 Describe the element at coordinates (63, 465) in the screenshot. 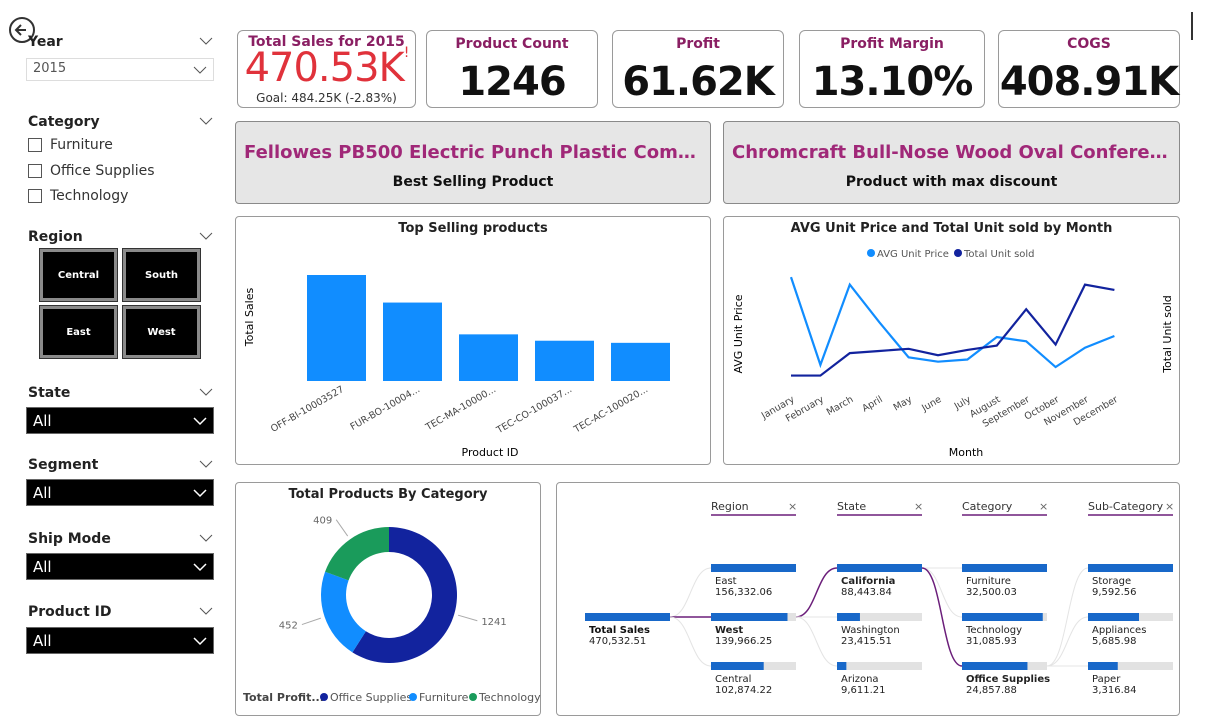

I see `segment-slicer-title: Segment` at that location.